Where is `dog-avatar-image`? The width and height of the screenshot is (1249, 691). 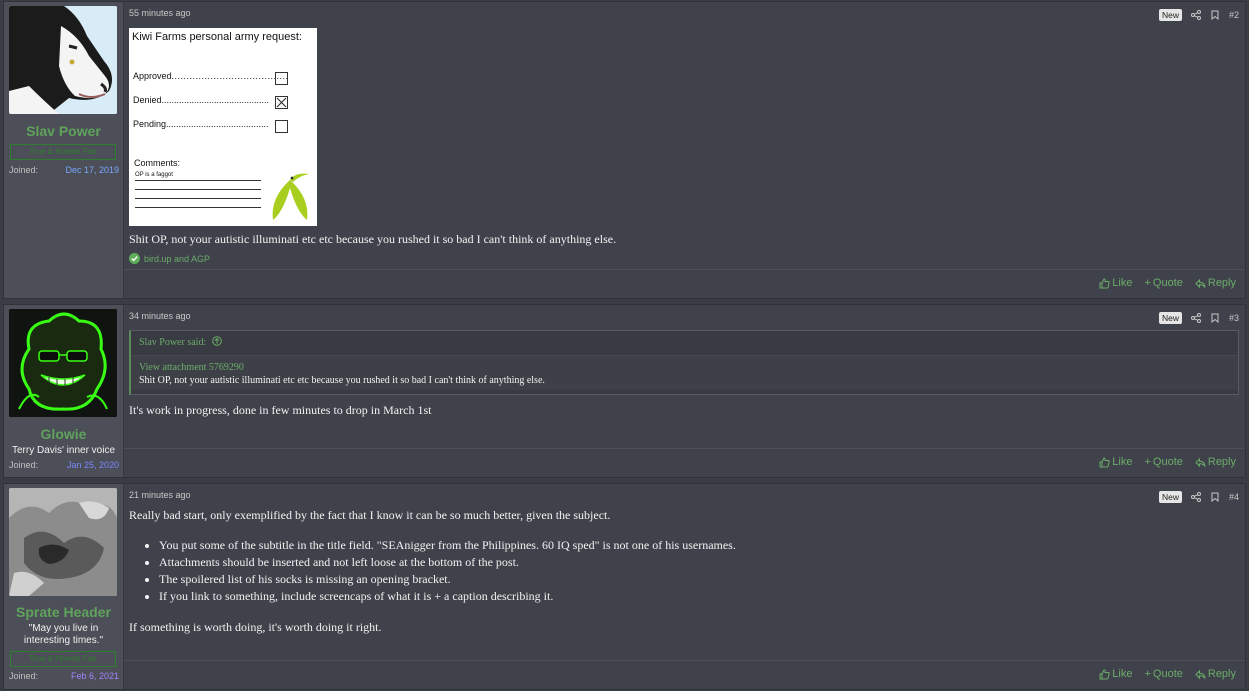 dog-avatar-image is located at coordinates (63, 60).